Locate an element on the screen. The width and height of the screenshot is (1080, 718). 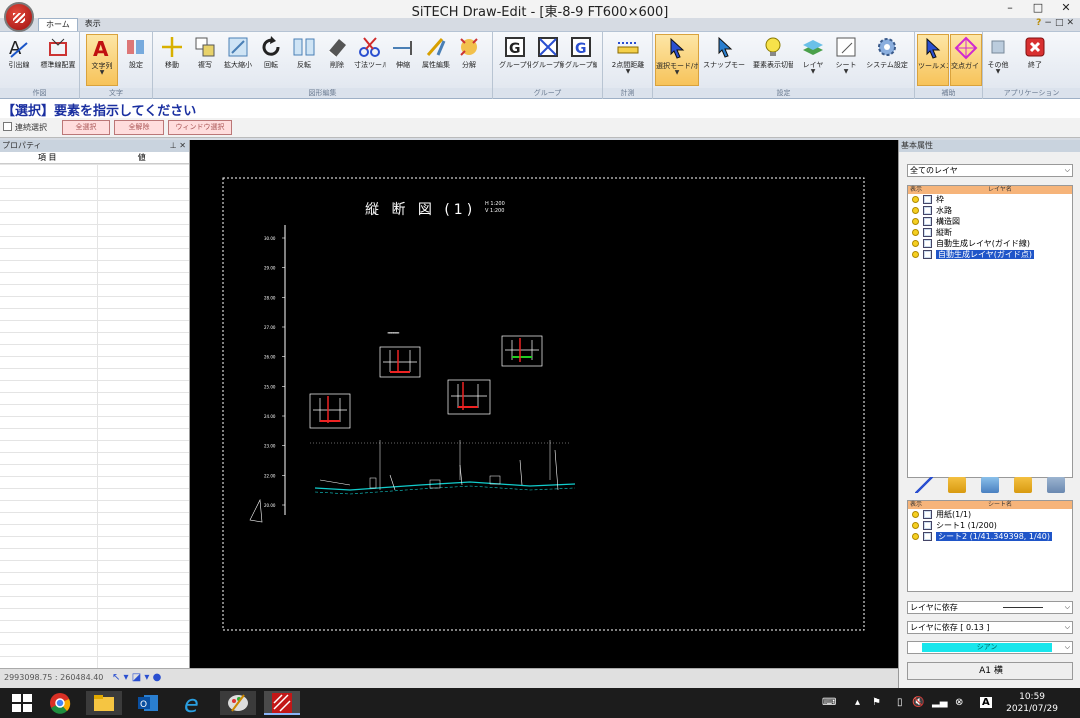
property-grid is located at coordinates (94, 416).